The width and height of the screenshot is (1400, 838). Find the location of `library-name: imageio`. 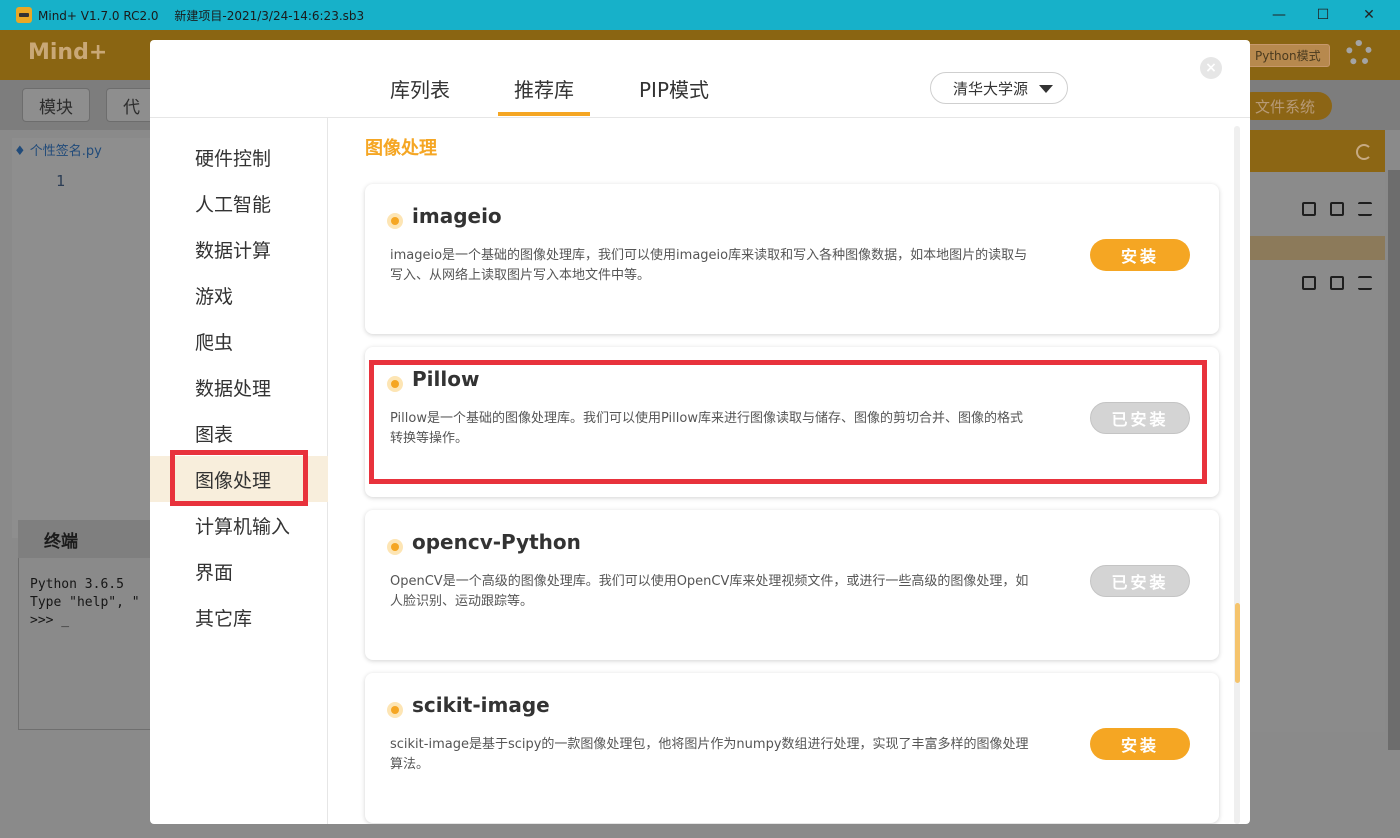

library-name: imageio is located at coordinates (457, 216).